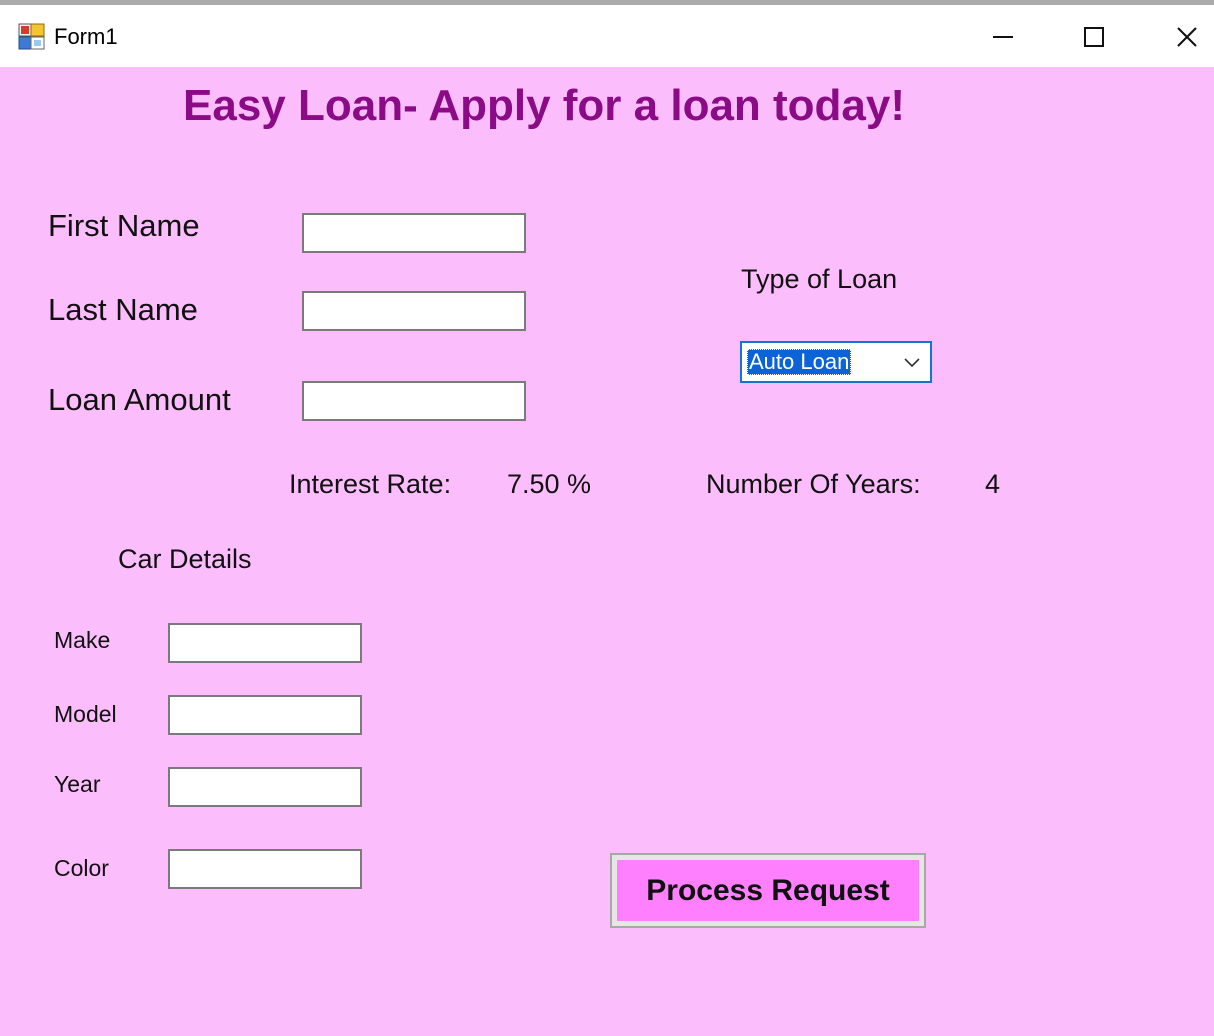 The height and width of the screenshot is (1036, 1214). I want to click on close-icon, so click(1187, 37).